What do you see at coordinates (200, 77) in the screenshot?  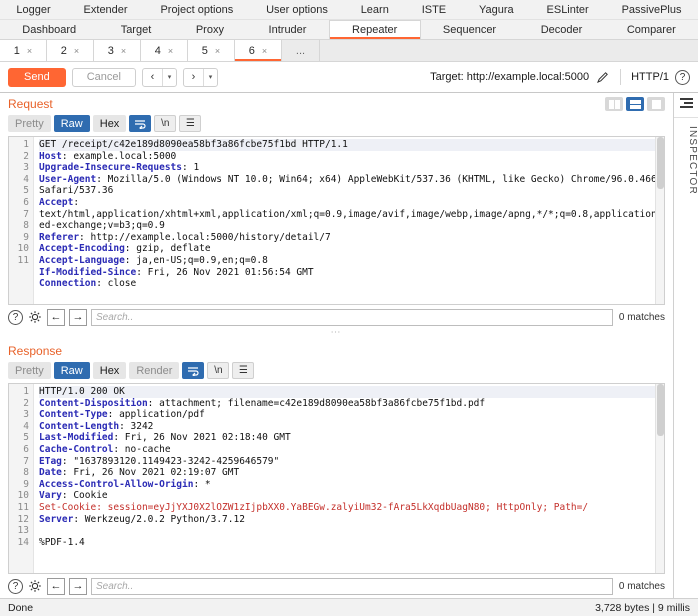 I see `history-forward-button: › ▾` at bounding box center [200, 77].